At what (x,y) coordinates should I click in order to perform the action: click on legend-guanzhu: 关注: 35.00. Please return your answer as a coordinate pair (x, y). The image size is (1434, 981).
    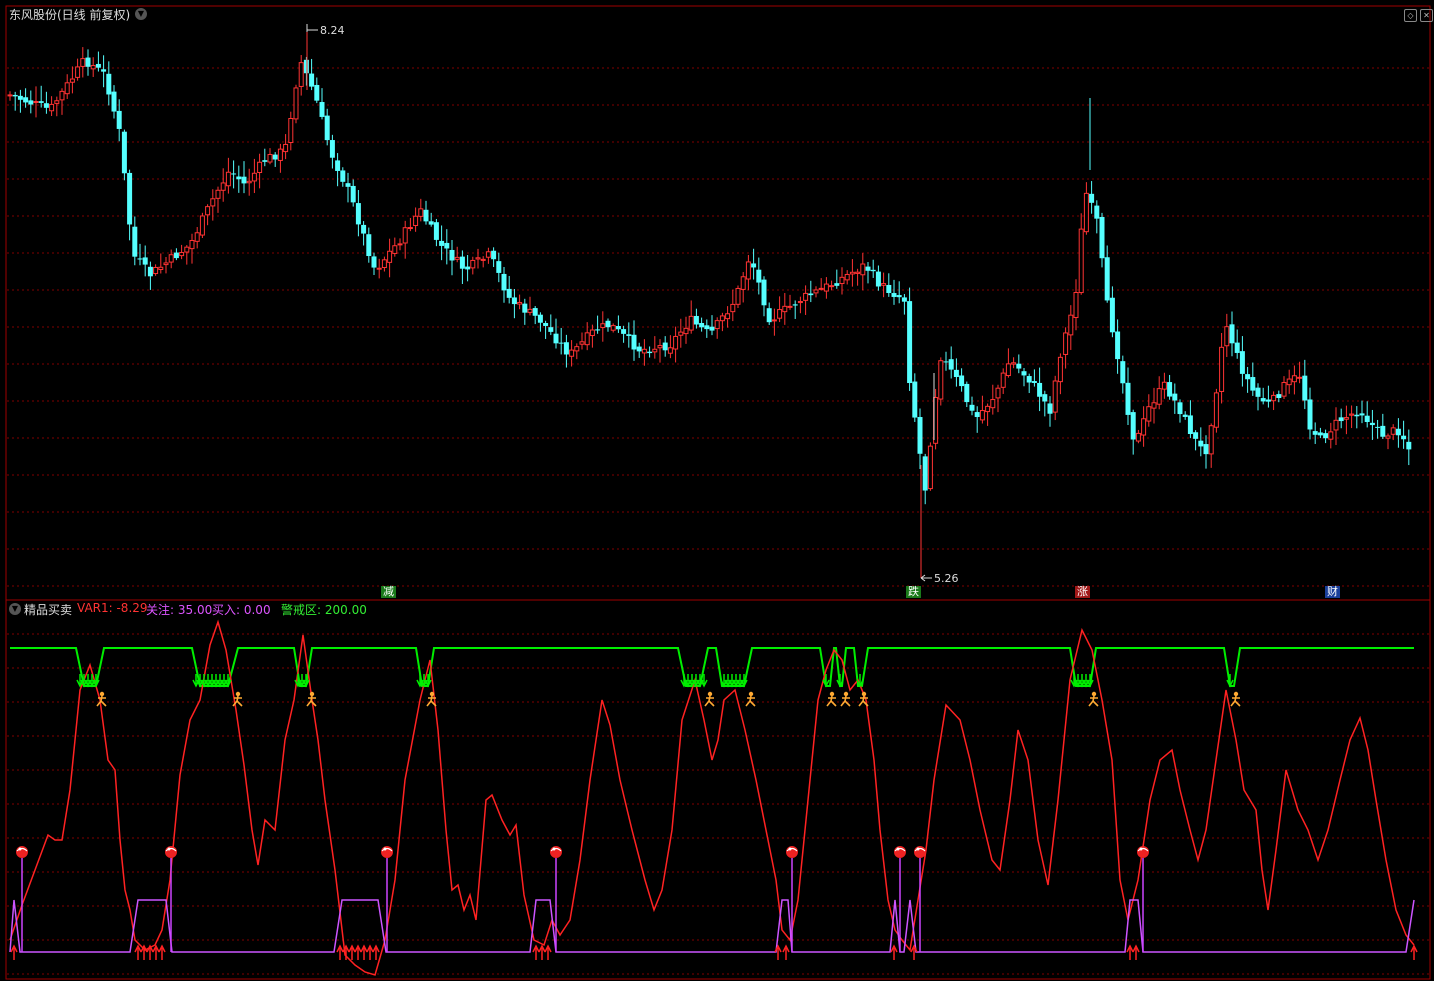
    Looking at the image, I should click on (179, 610).